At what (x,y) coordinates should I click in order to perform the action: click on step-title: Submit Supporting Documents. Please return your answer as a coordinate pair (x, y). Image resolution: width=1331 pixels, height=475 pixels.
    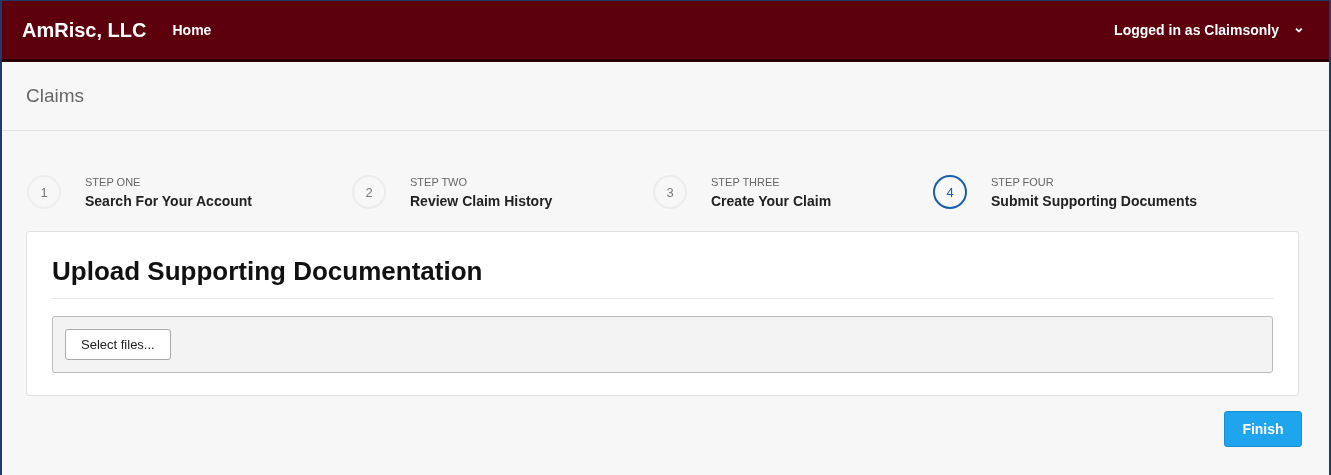
    Looking at the image, I should click on (1094, 200).